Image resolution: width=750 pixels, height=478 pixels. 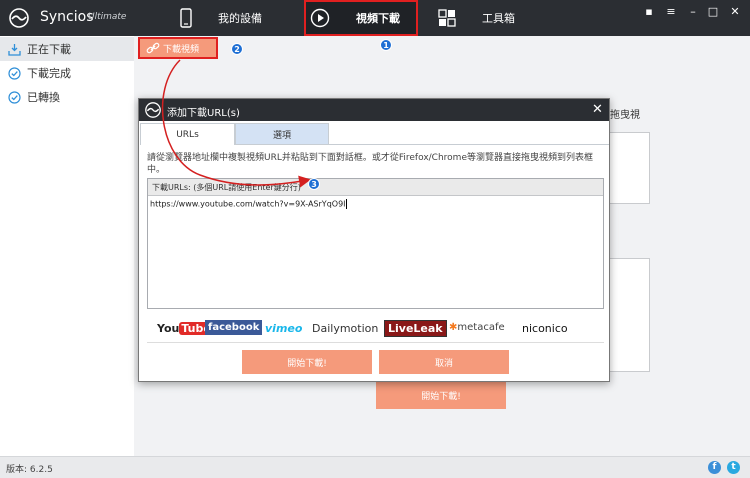 What do you see at coordinates (187, 134) in the screenshot?
I see `tab-urls: URLs` at bounding box center [187, 134].